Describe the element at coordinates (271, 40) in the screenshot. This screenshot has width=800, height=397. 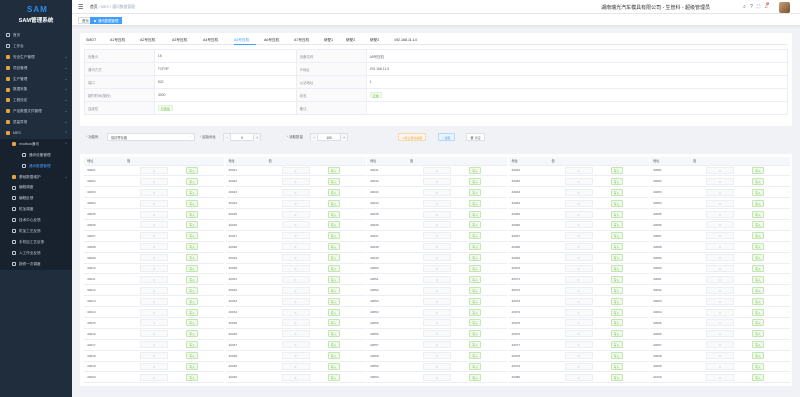
I see `device-tab: A6号压机` at that location.